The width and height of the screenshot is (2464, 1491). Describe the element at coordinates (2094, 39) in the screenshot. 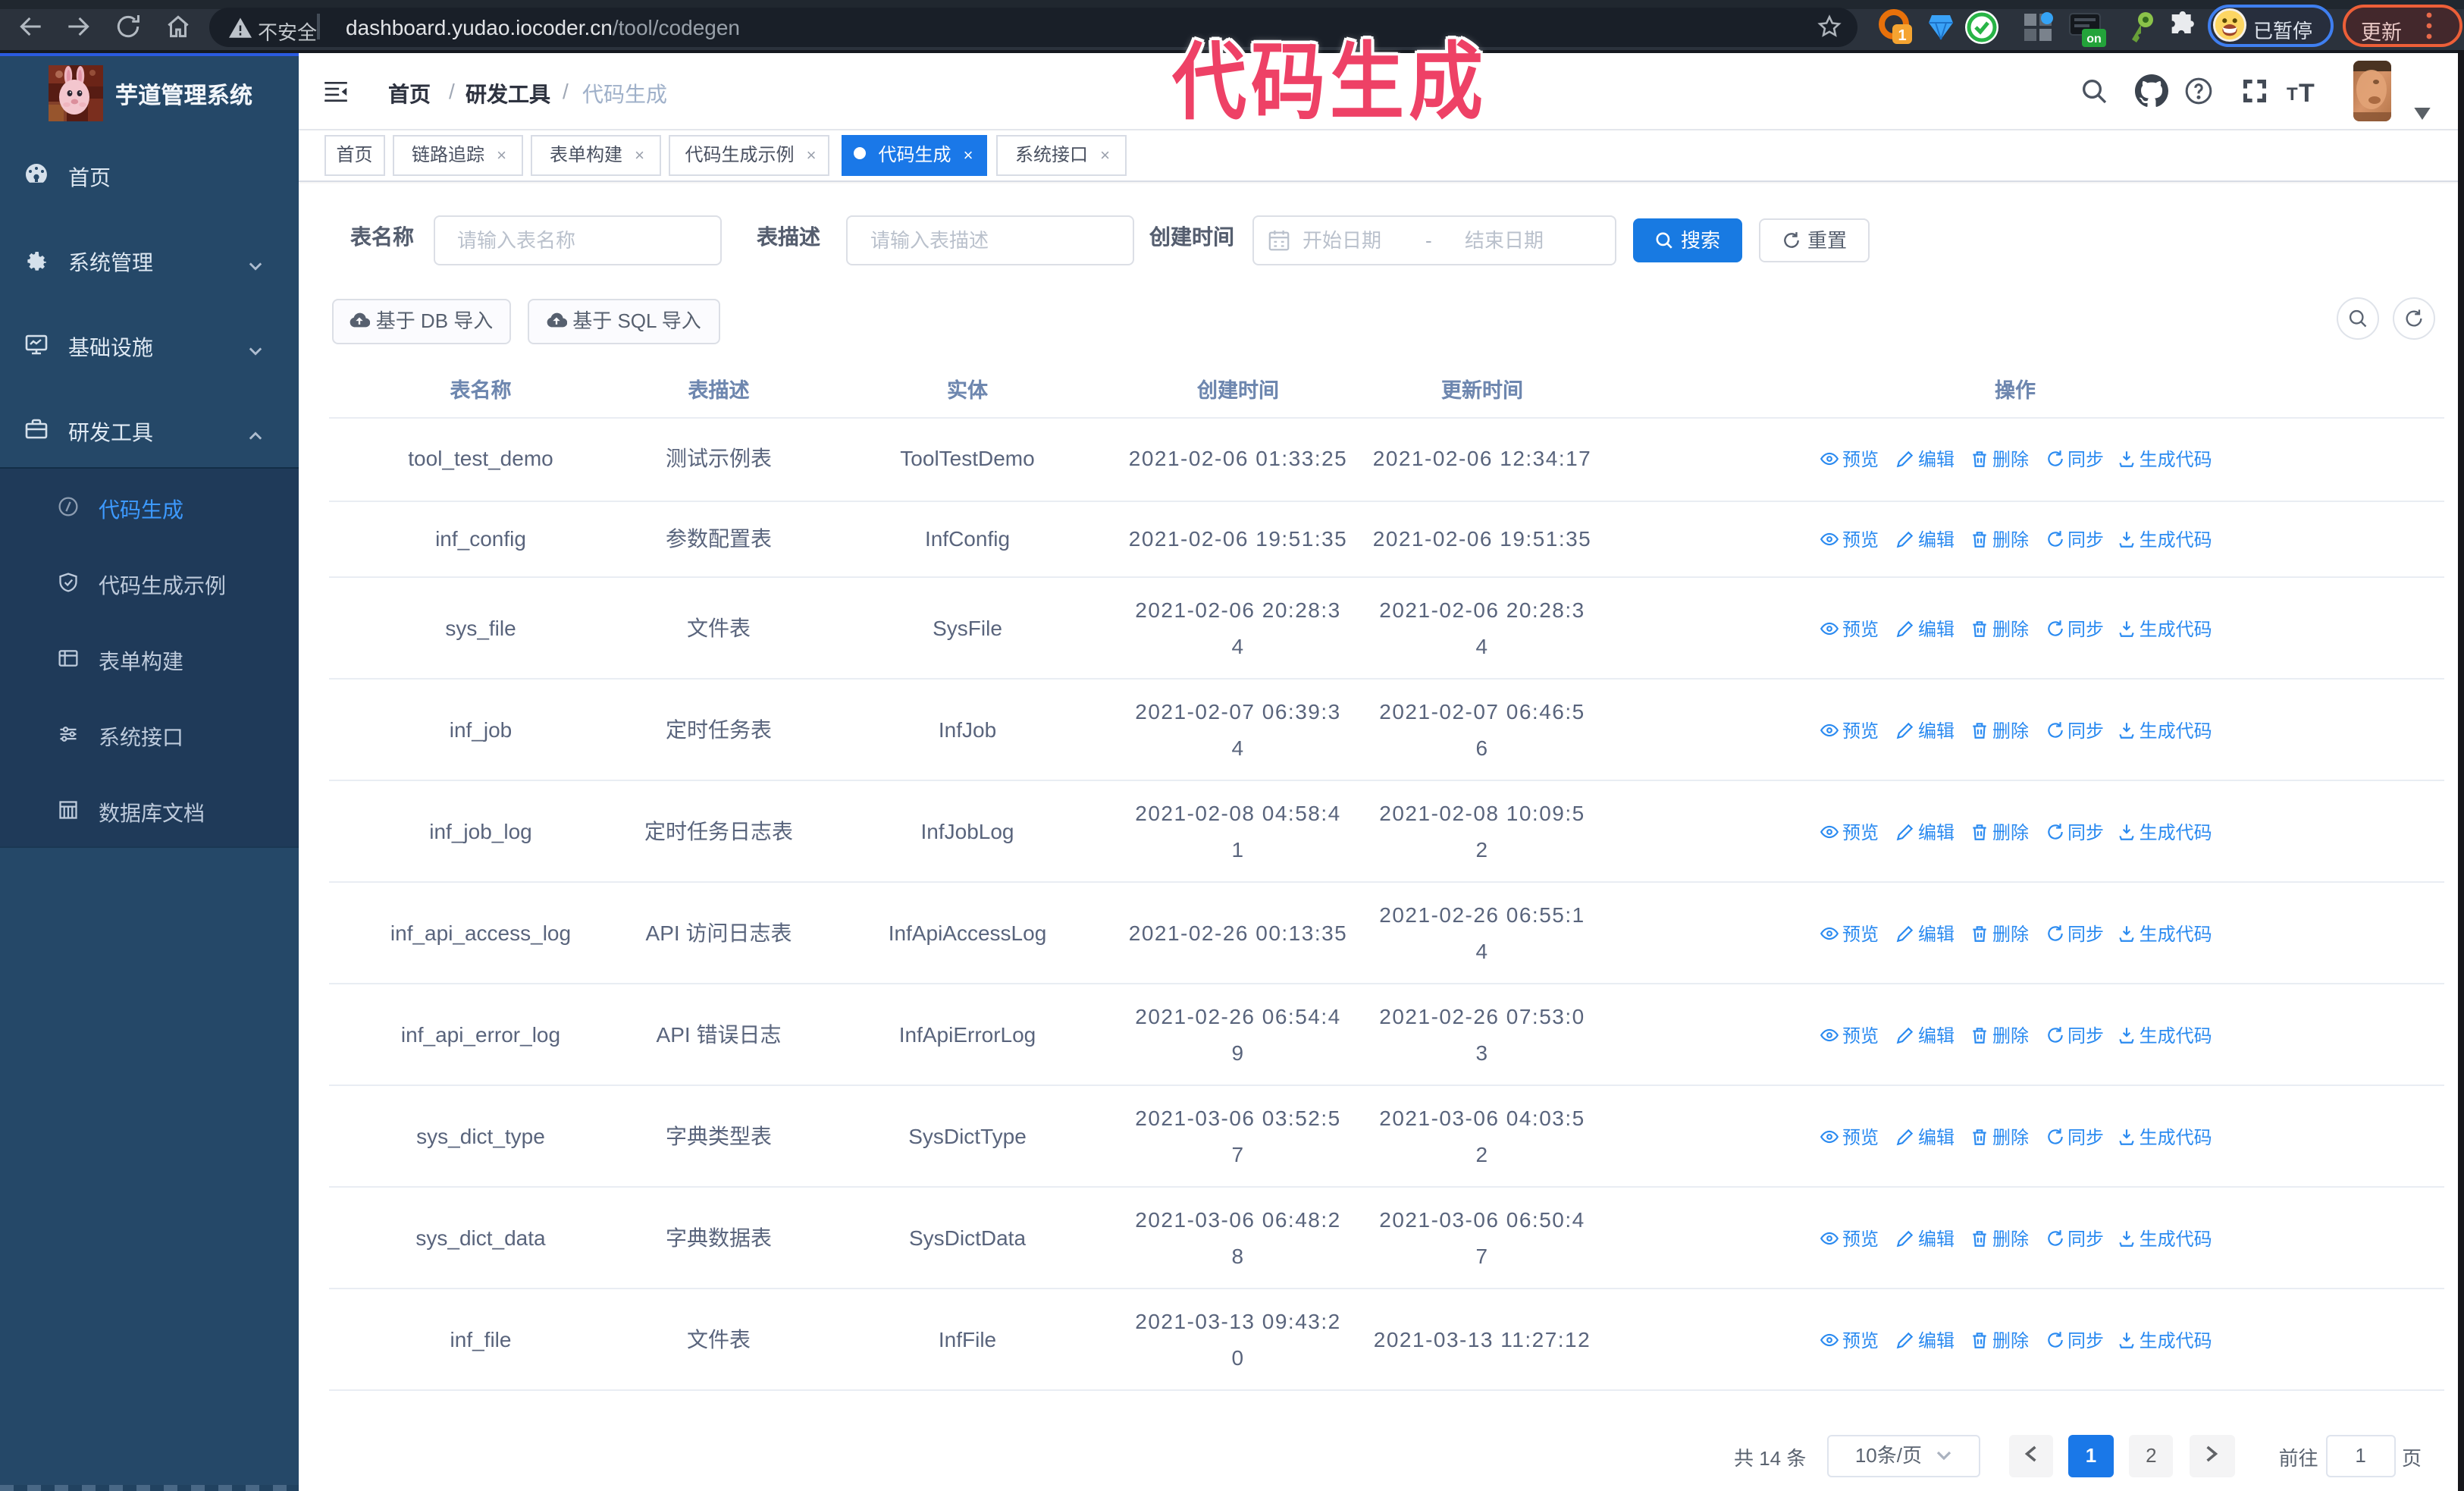

I see `svg-text: on` at that location.